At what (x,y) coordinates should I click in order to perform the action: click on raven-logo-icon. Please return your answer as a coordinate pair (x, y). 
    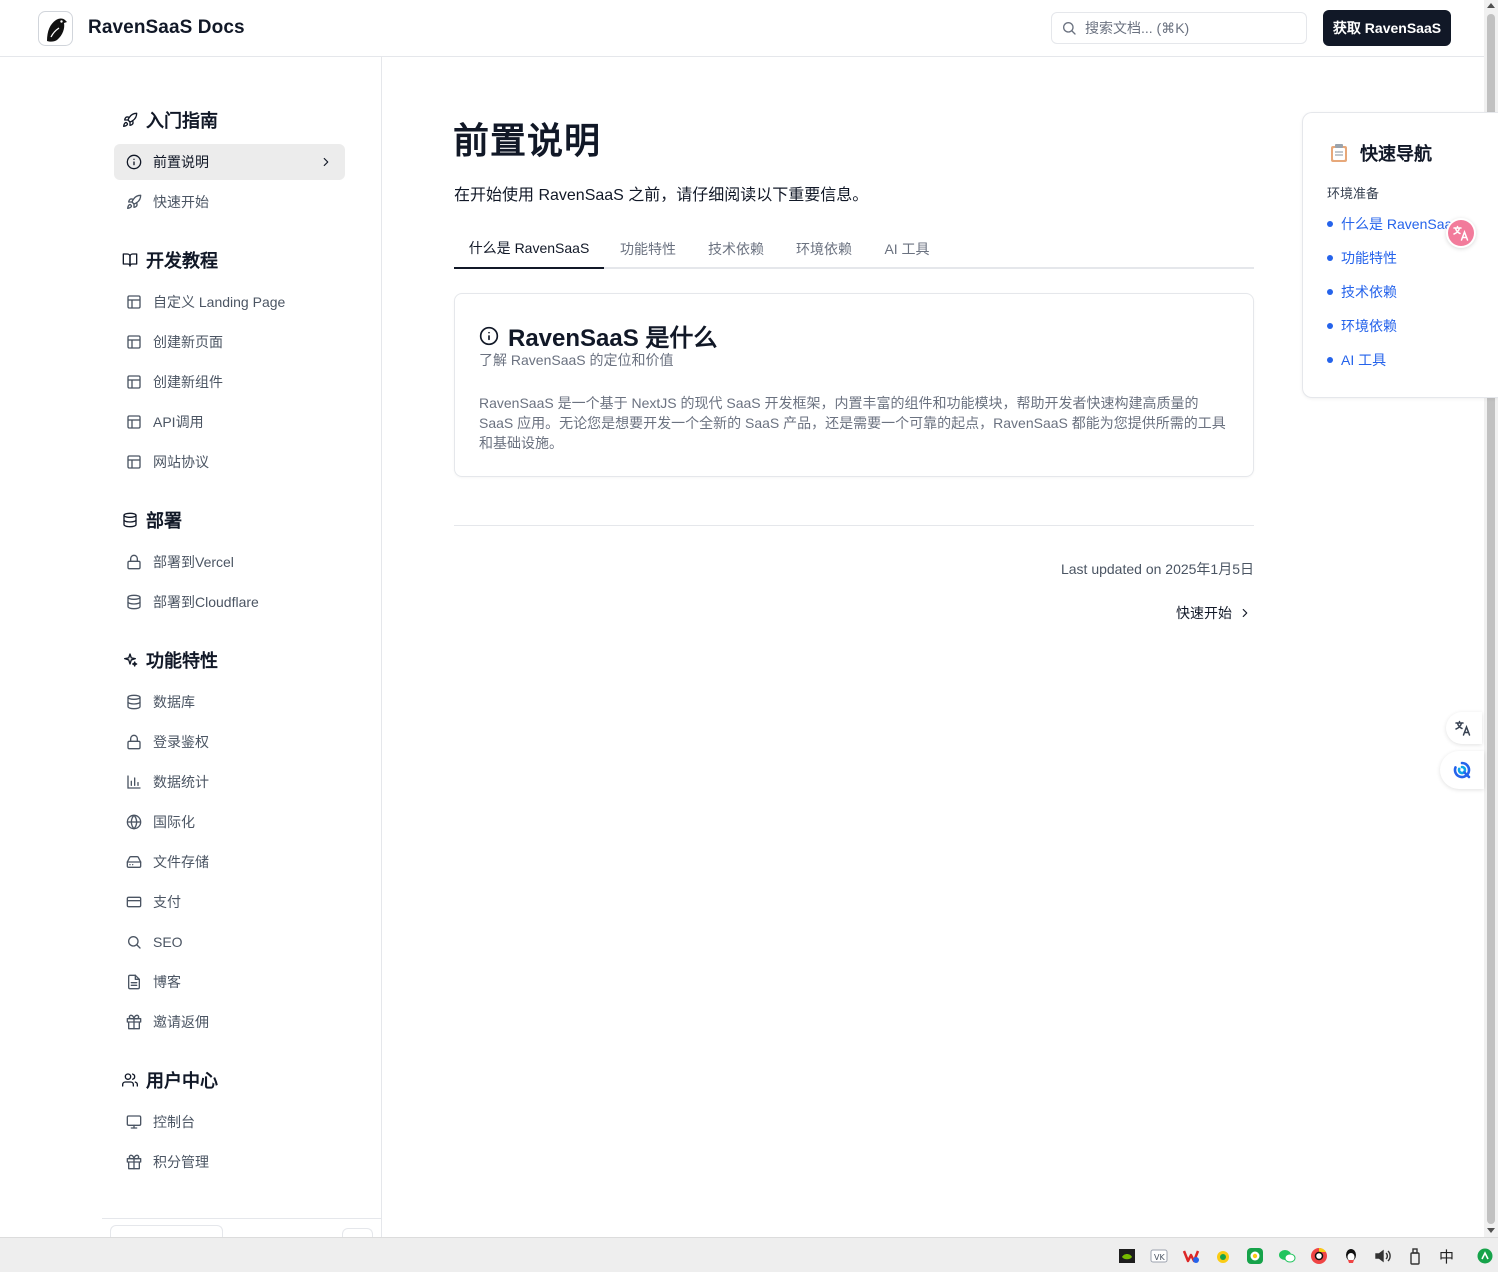
    Looking at the image, I should click on (55, 28).